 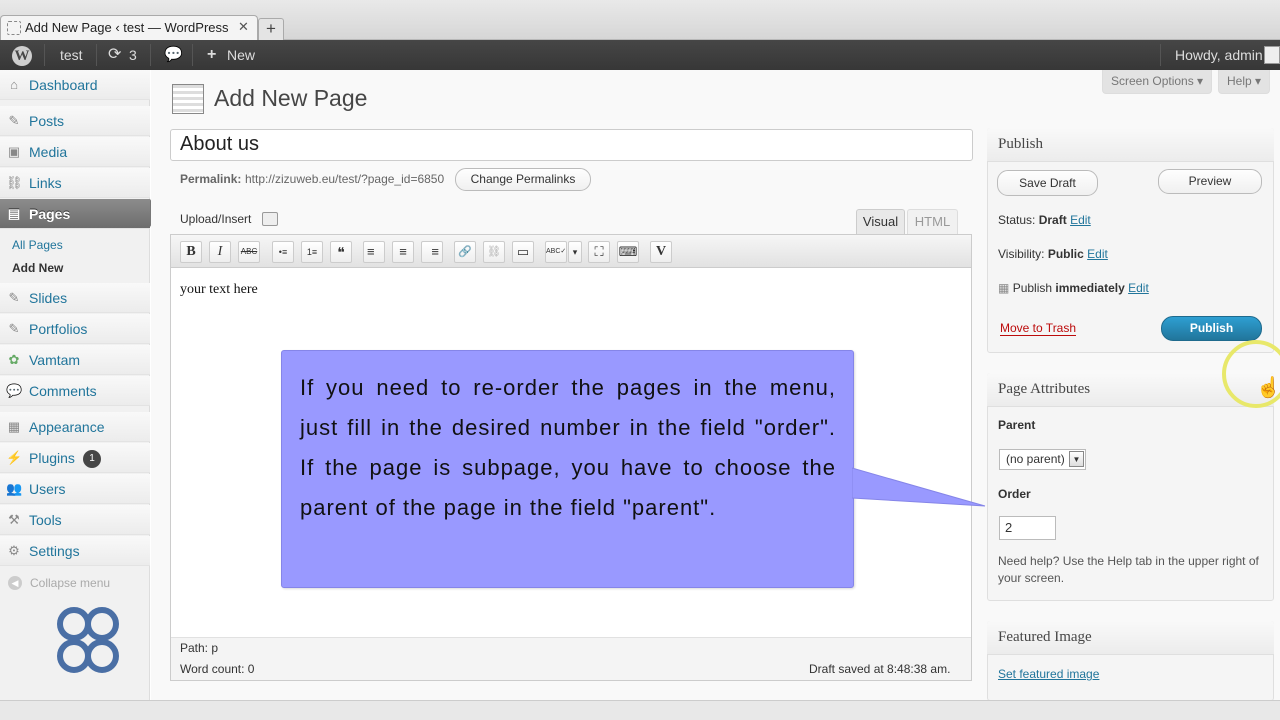 I want to click on collapse-menu-link: Collapse menu, so click(x=70, y=583).